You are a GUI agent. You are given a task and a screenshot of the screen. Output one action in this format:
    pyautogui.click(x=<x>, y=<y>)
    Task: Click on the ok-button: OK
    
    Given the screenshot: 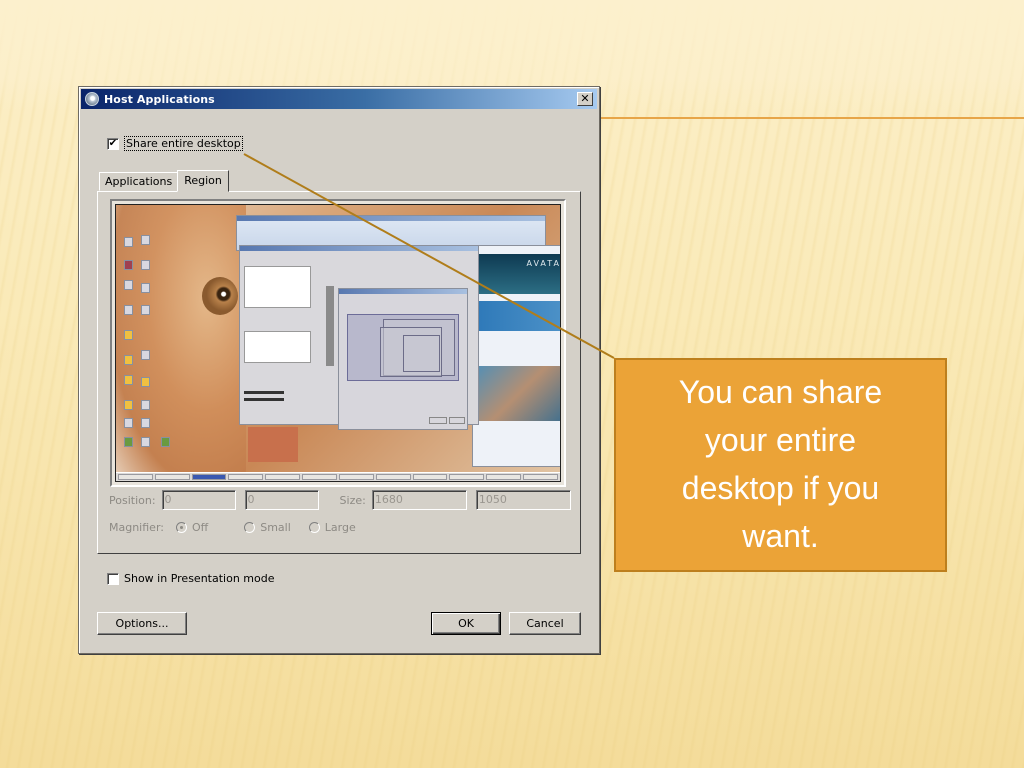 What is the action you would take?
    pyautogui.click(x=466, y=623)
    